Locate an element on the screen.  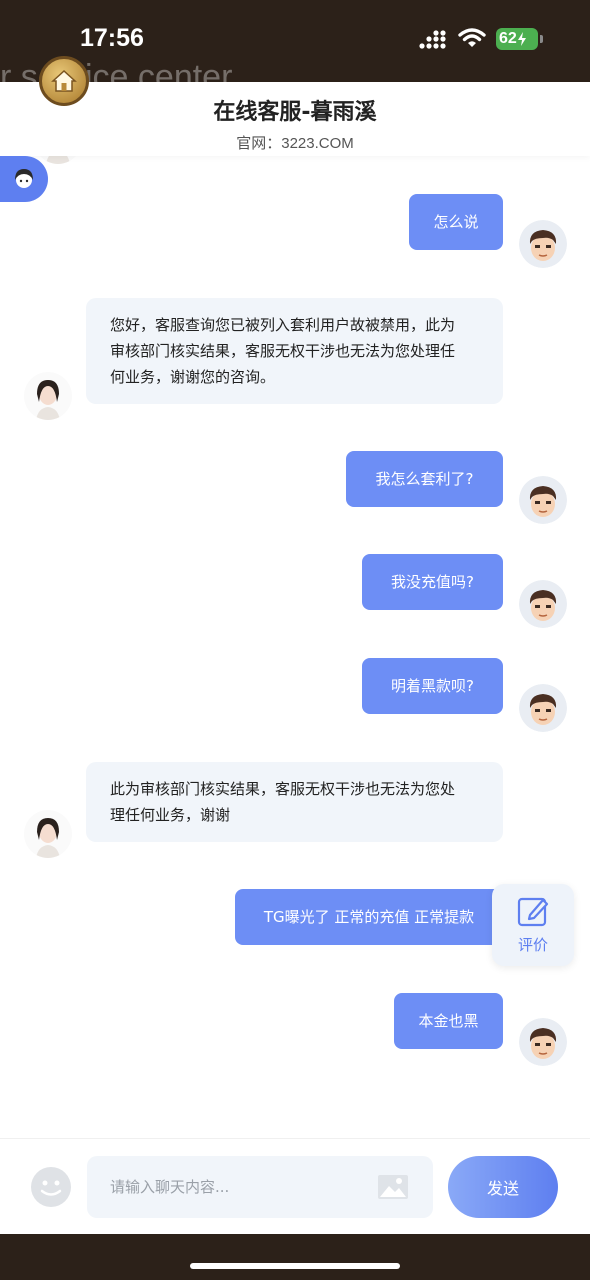
home-button is located at coordinates (64, 81).